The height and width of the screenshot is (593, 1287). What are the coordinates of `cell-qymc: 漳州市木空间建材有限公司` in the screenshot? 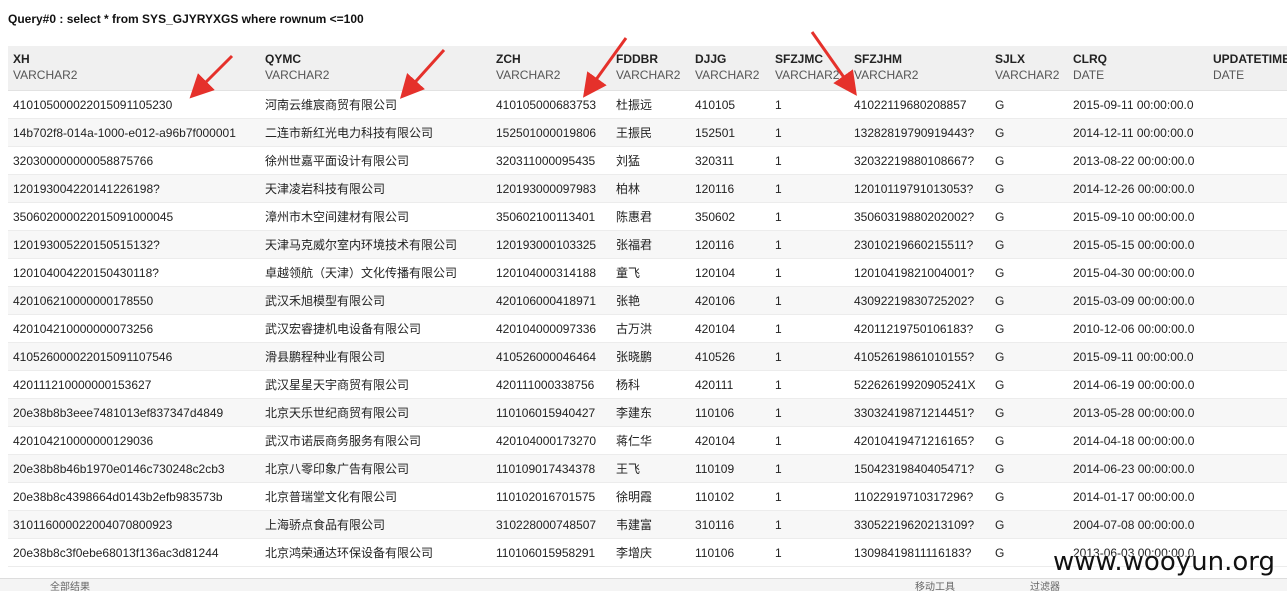 It's located at (375, 216).